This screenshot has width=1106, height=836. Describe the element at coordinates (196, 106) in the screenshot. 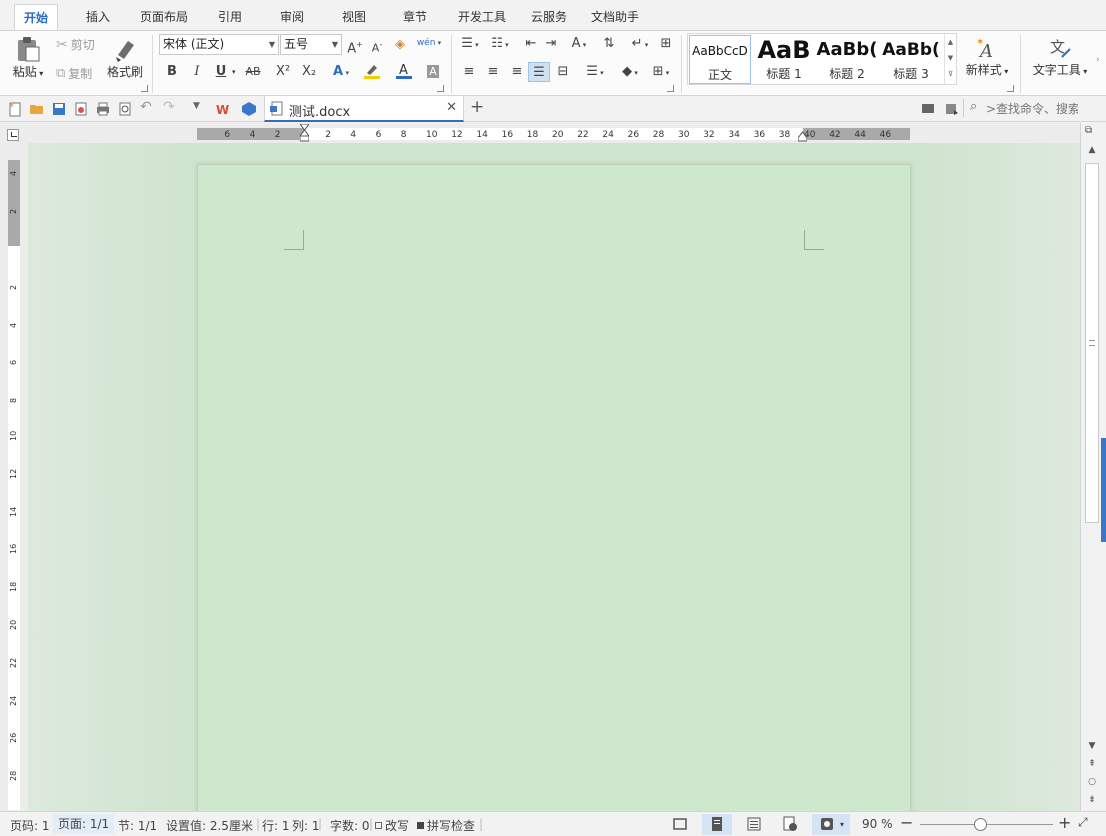

I see `customize-dropdown: ▼` at that location.